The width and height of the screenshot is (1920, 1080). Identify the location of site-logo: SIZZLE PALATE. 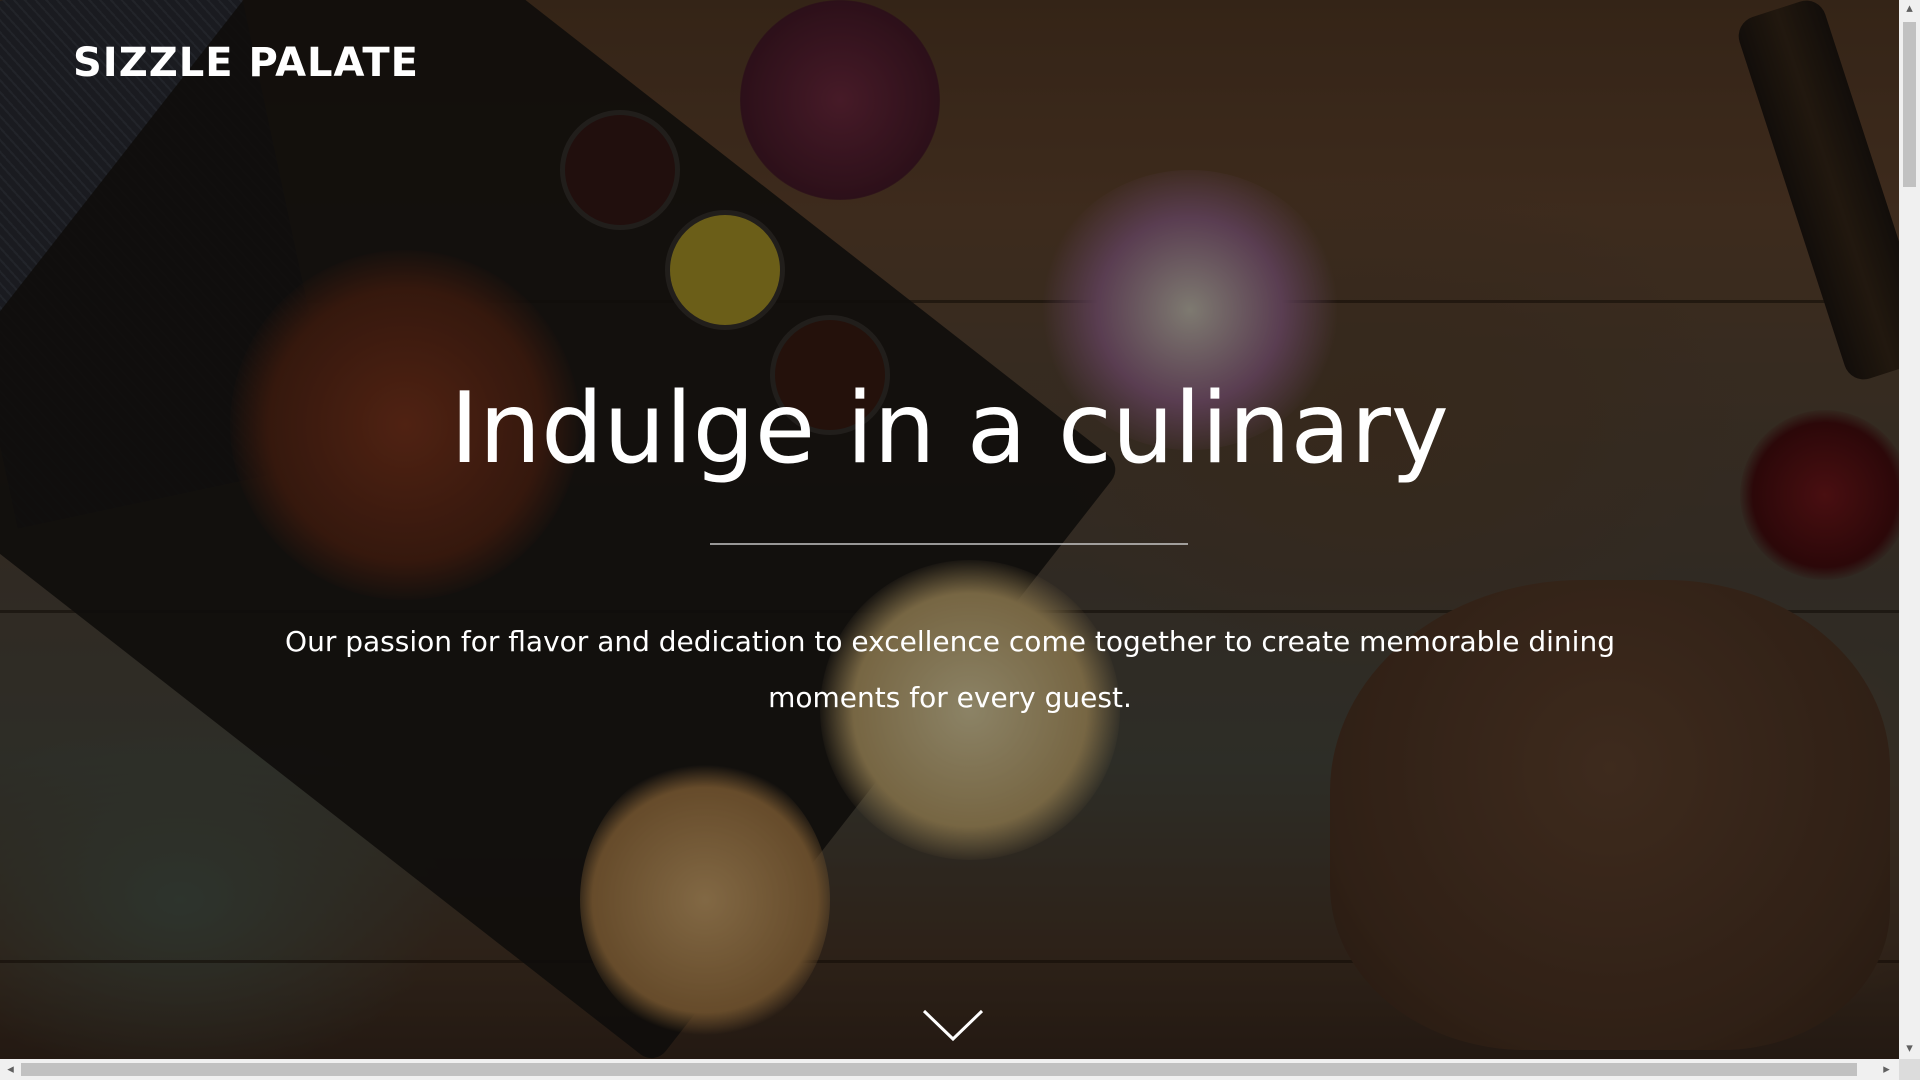
(246, 63).